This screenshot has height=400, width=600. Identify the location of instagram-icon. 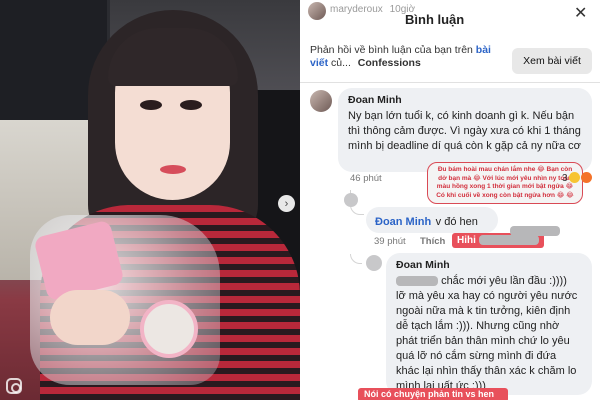
(14, 386).